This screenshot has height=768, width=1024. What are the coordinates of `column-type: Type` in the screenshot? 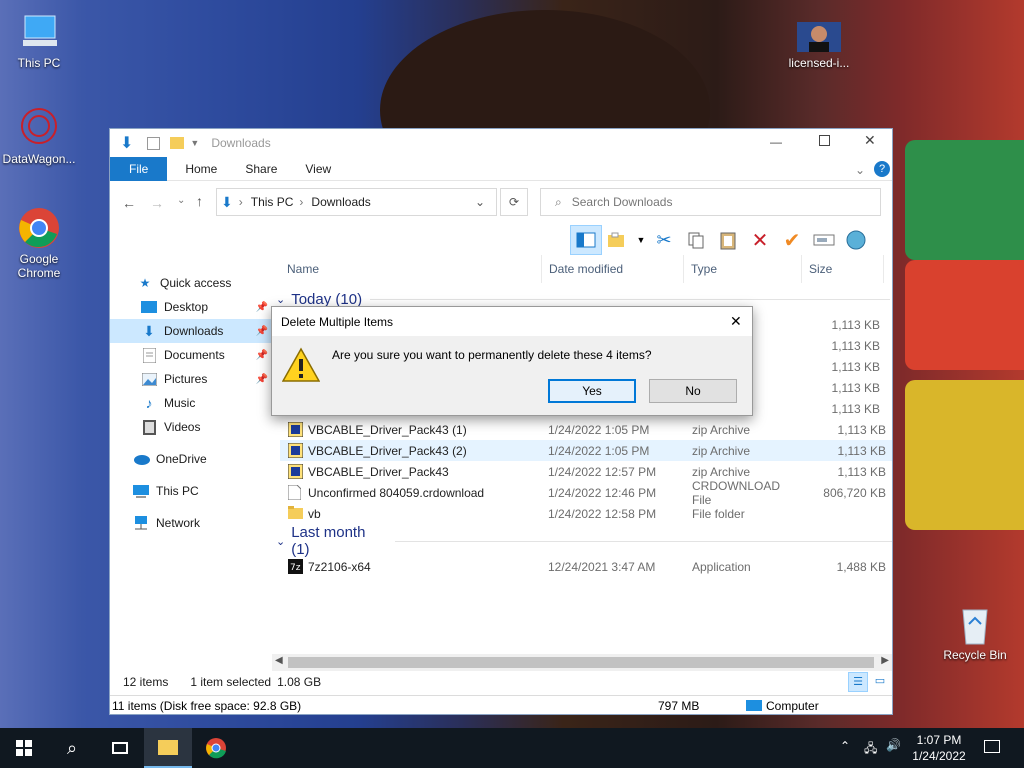 It's located at (743, 269).